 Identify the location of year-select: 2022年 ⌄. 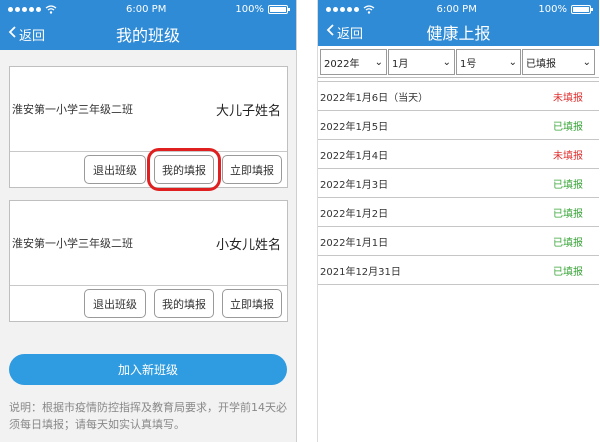
(353, 62).